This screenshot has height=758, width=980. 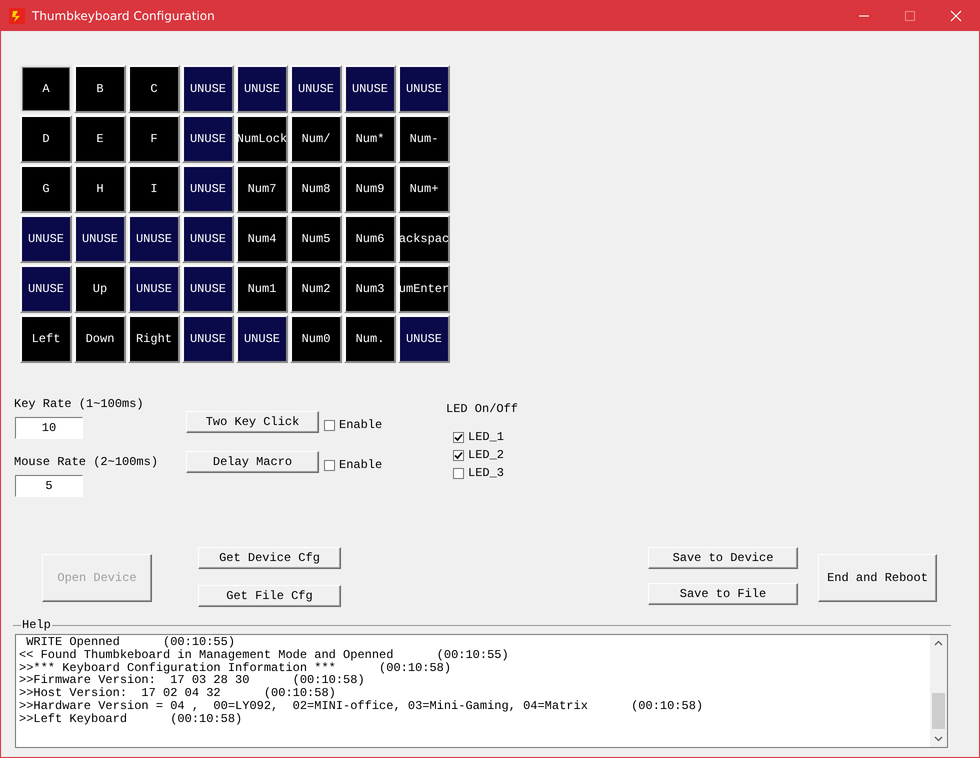 I want to click on save-button: Save to Device, so click(x=723, y=558).